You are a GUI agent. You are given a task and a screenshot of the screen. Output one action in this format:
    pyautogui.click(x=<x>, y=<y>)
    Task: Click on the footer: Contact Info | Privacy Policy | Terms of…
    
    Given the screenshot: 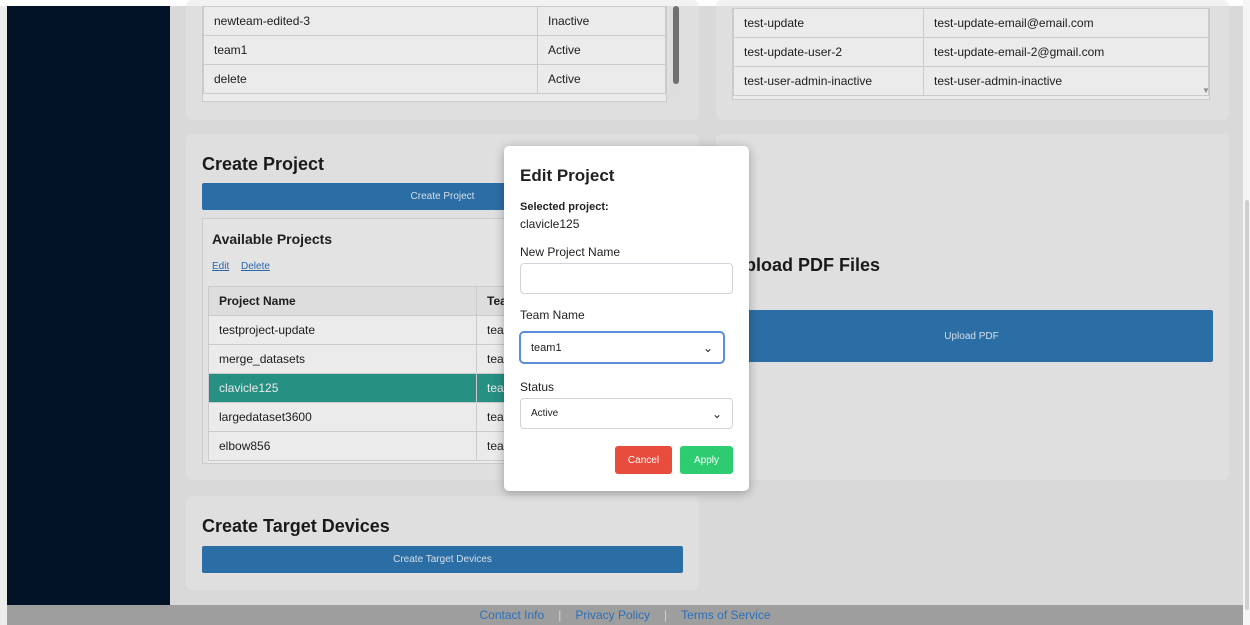 What is the action you would take?
    pyautogui.click(x=625, y=615)
    